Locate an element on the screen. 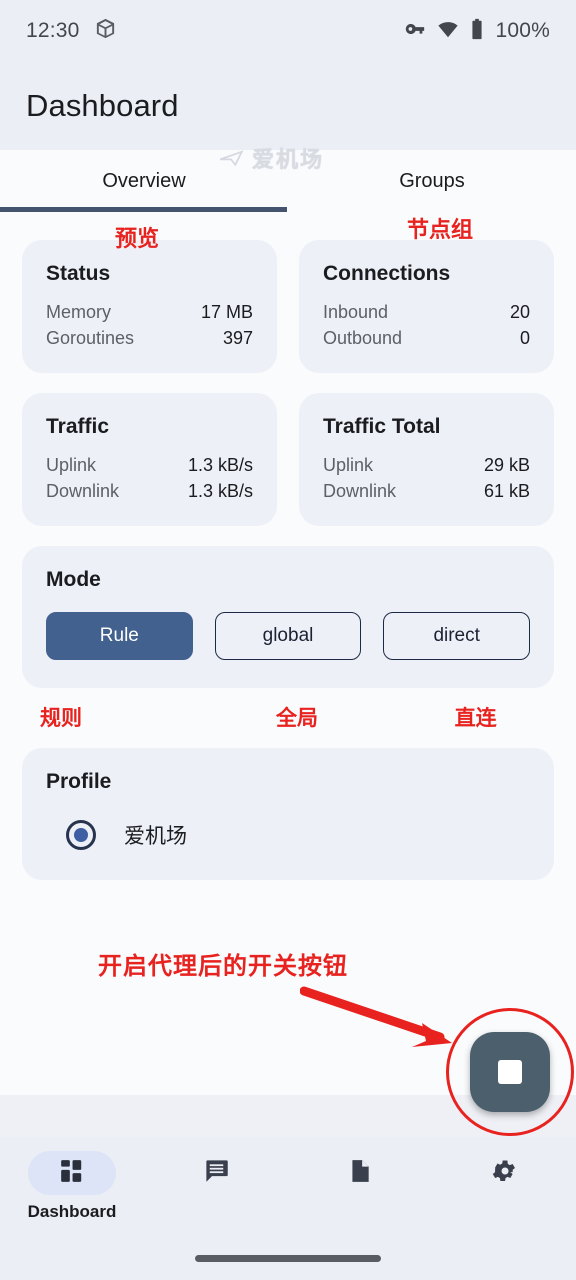 Image resolution: width=576 pixels, height=1280 pixels. status-memory-value: 17 MB is located at coordinates (226, 312).